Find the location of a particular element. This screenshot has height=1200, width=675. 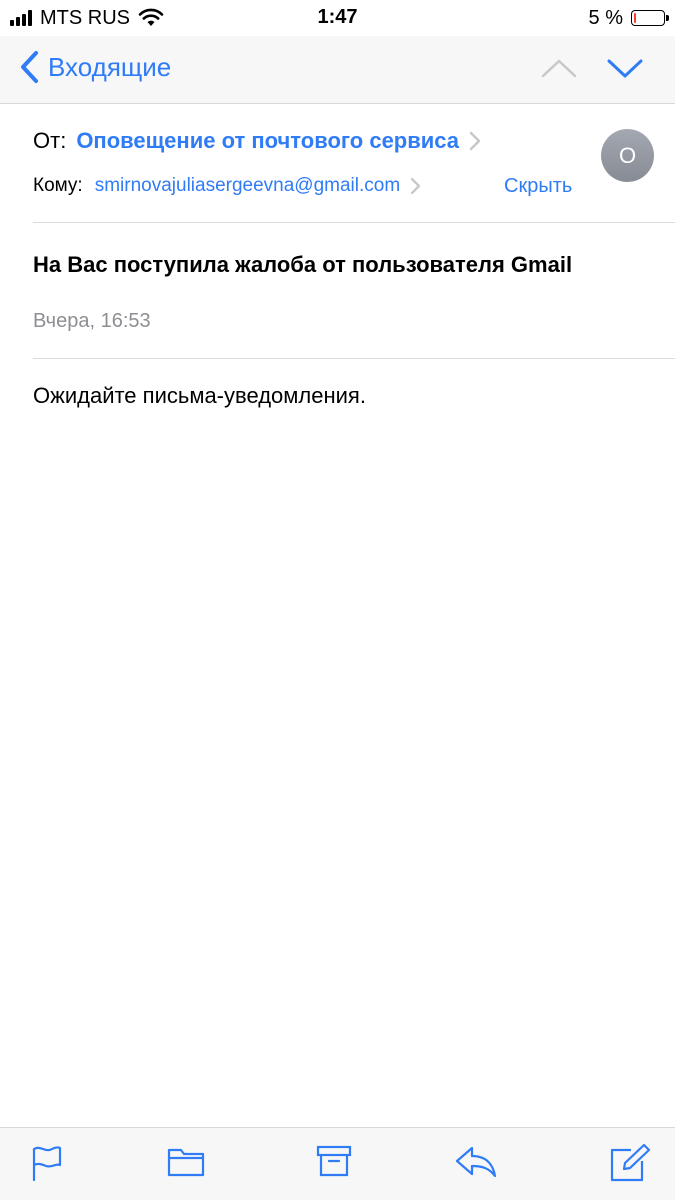

compose-icon is located at coordinates (630, 1162).